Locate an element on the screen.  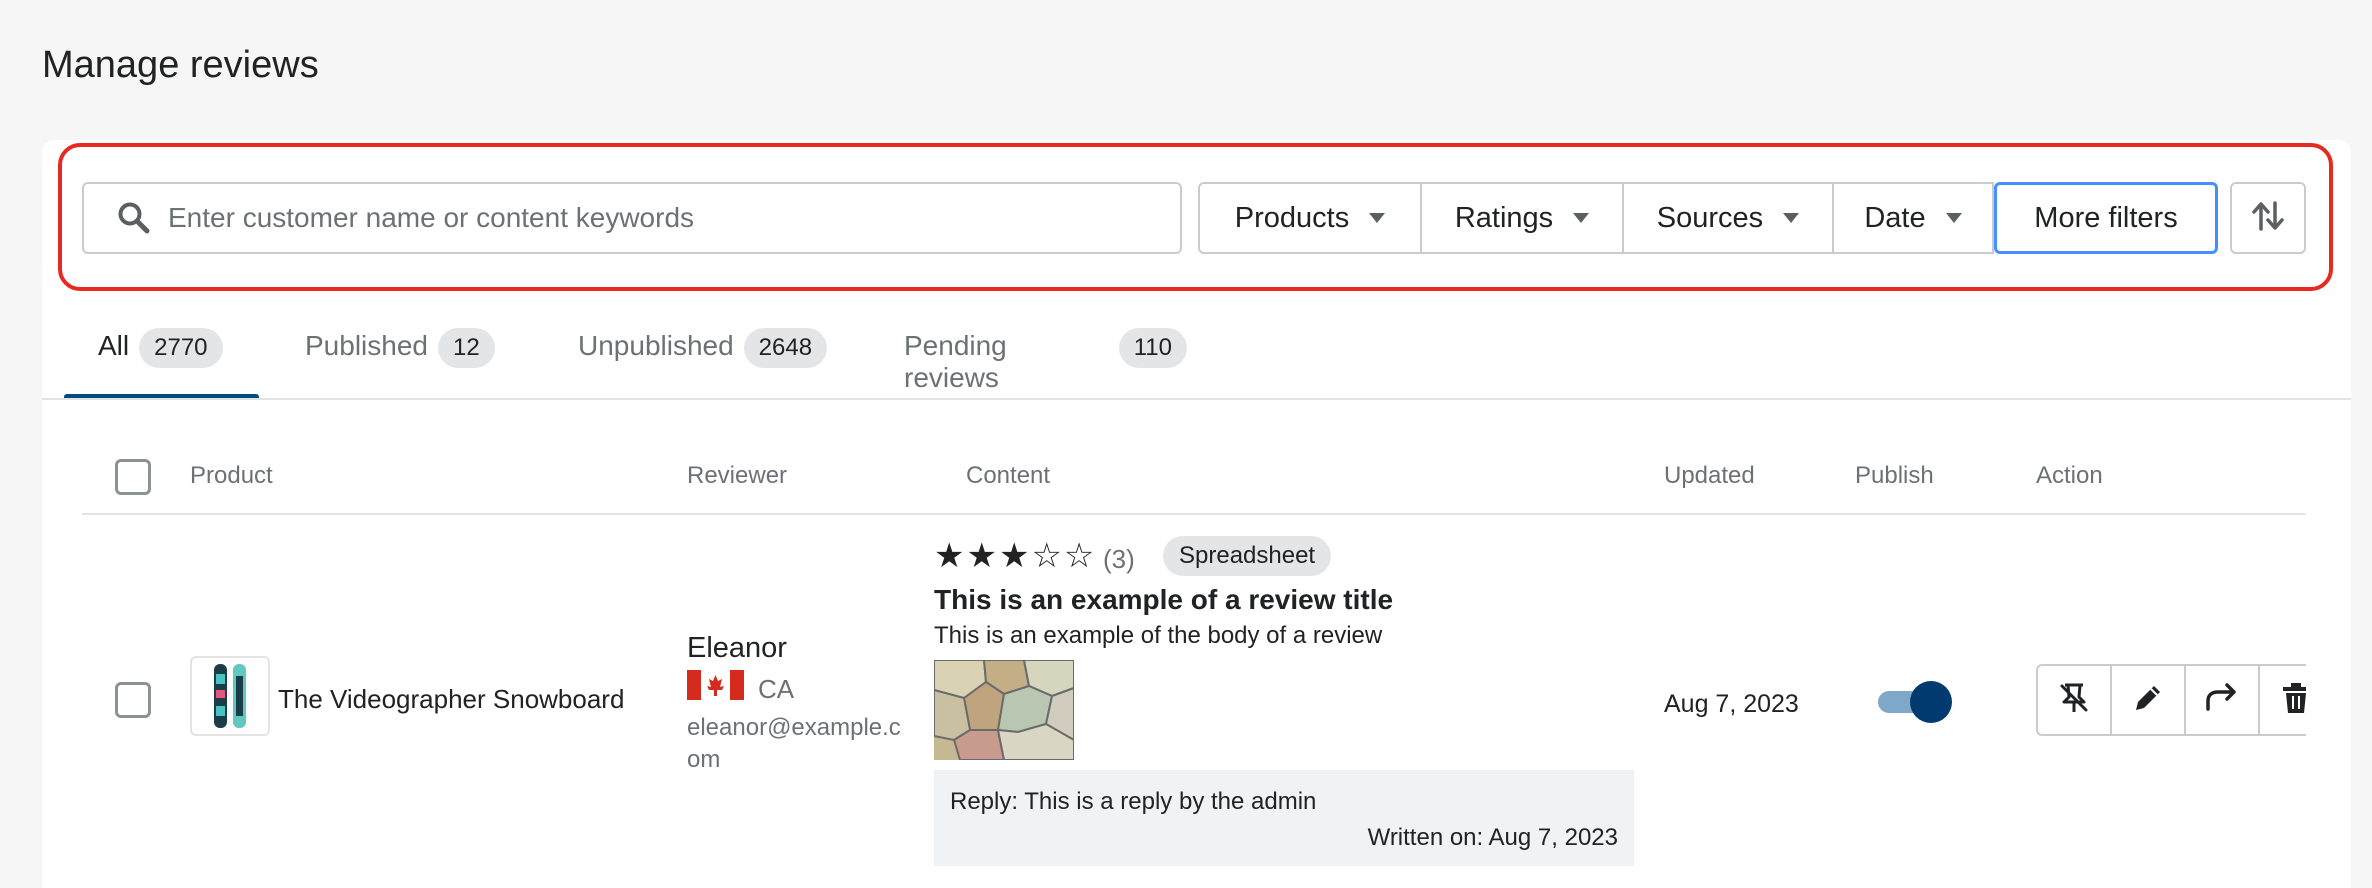
column-header-content: Content is located at coordinates (1008, 476).